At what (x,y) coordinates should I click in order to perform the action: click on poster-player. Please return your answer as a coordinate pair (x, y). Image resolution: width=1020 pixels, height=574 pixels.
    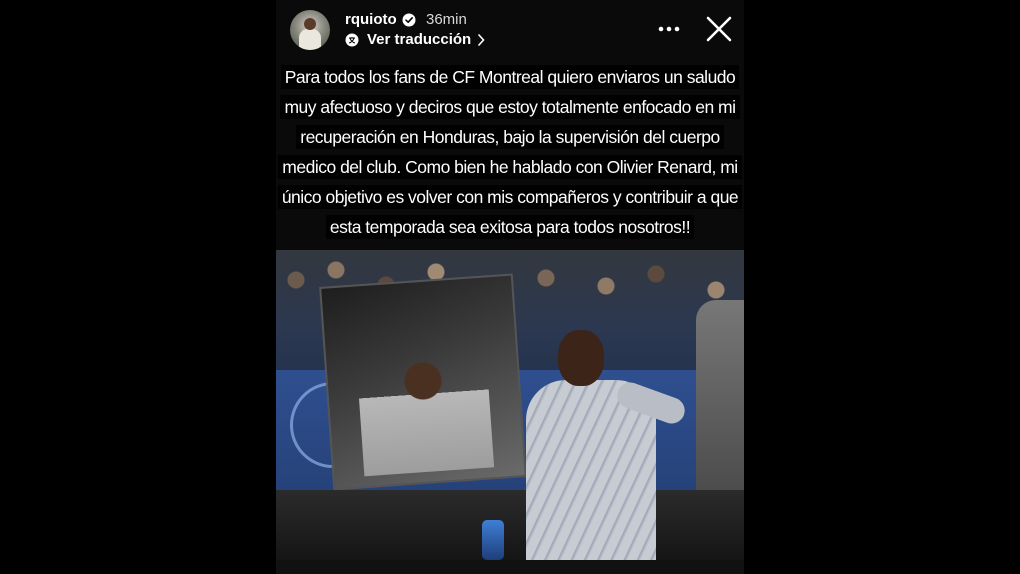
    Looking at the image, I should click on (425, 407).